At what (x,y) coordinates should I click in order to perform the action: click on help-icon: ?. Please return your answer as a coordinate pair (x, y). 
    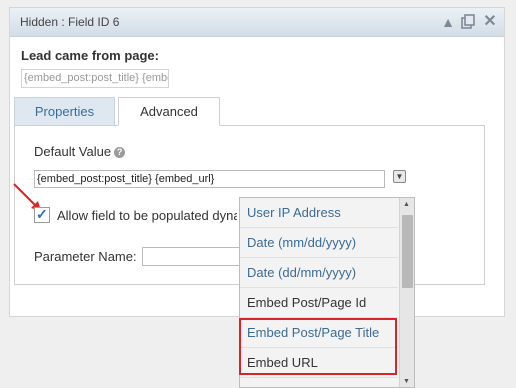
    Looking at the image, I should click on (120, 152).